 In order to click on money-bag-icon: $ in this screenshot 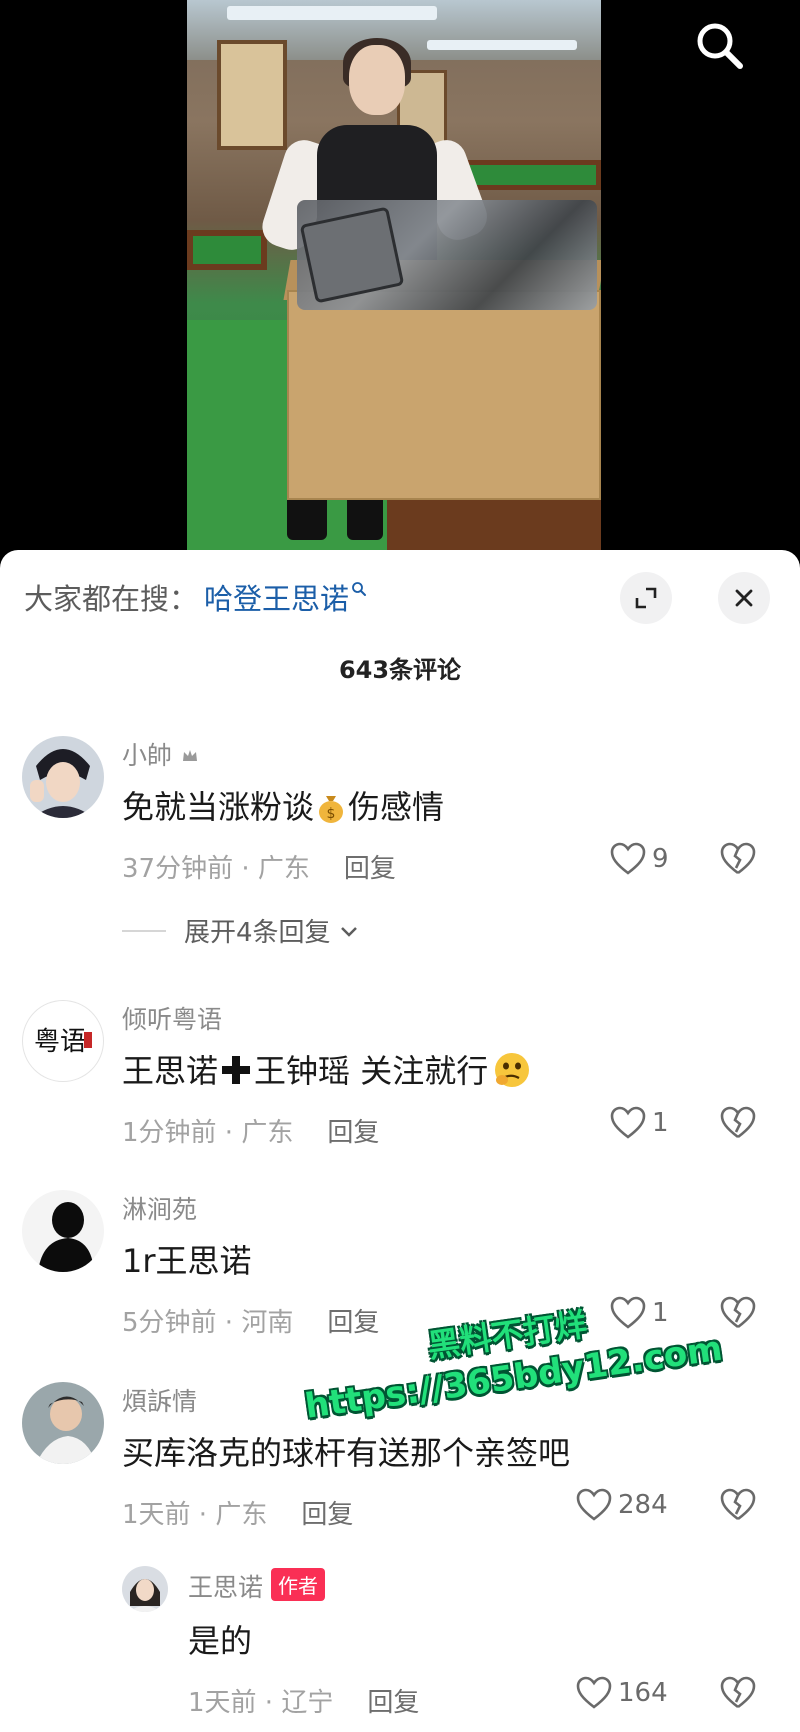, I will do `click(331, 807)`.